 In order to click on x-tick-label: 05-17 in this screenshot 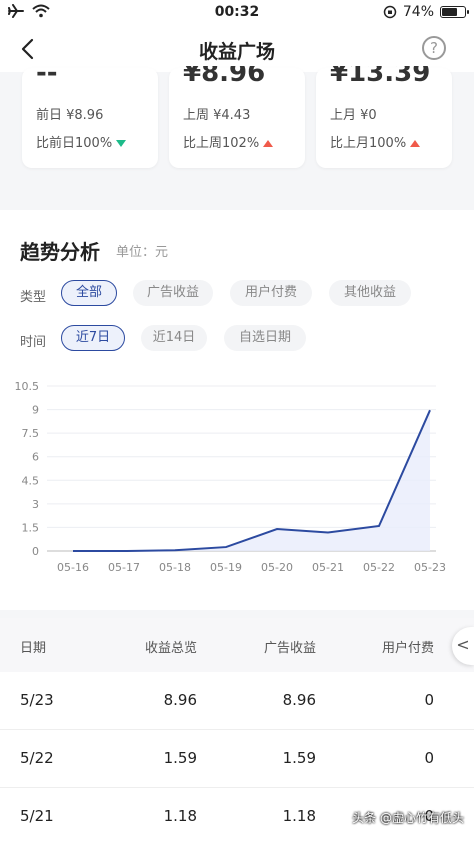, I will do `click(124, 567)`.